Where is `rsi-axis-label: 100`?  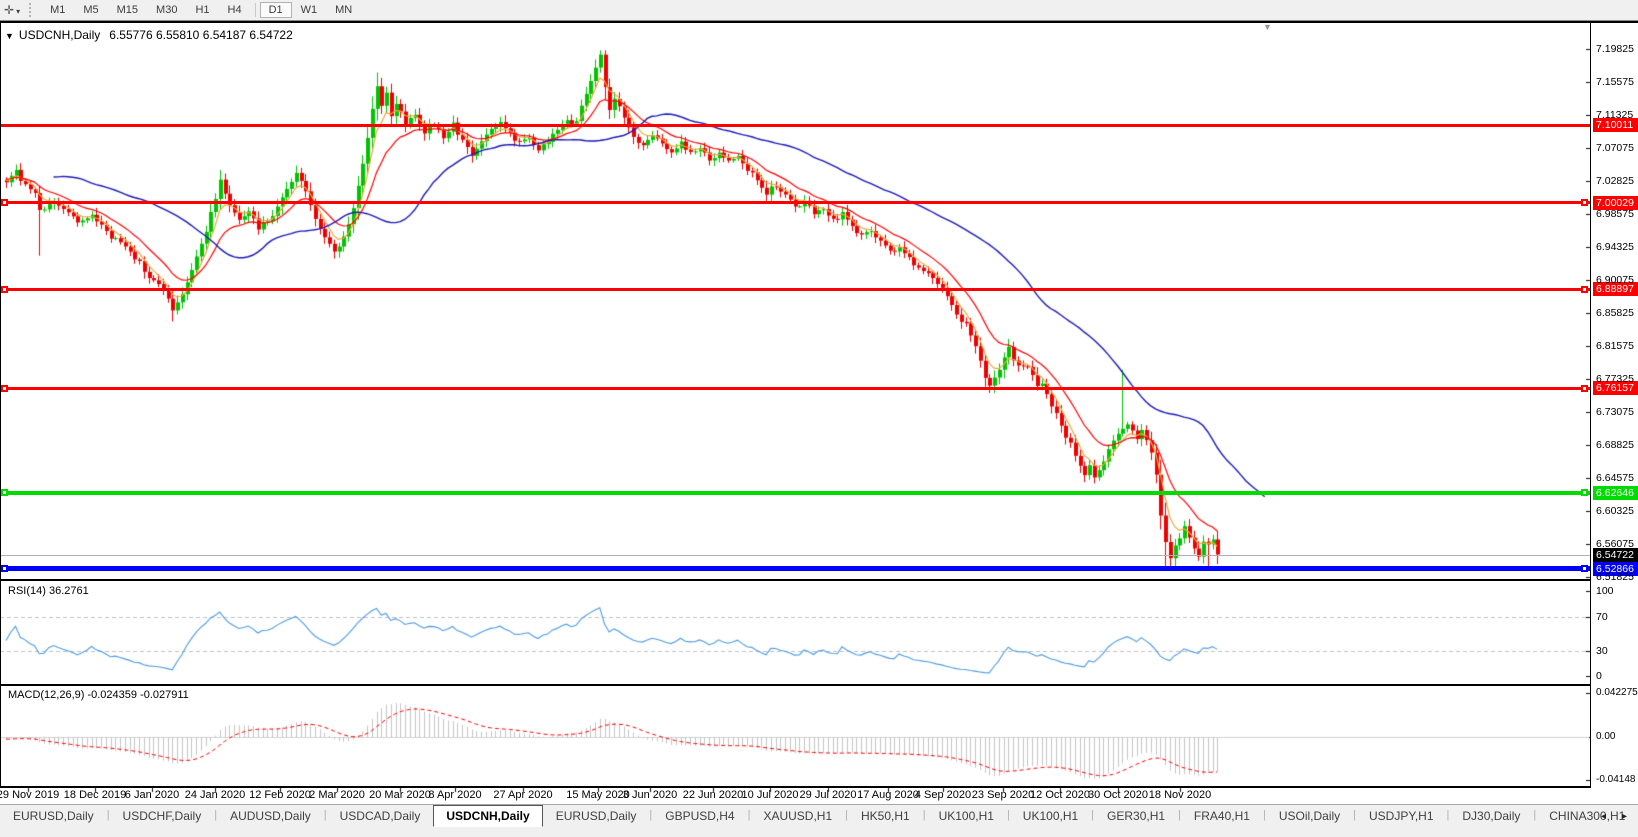 rsi-axis-label: 100 is located at coordinates (1605, 591).